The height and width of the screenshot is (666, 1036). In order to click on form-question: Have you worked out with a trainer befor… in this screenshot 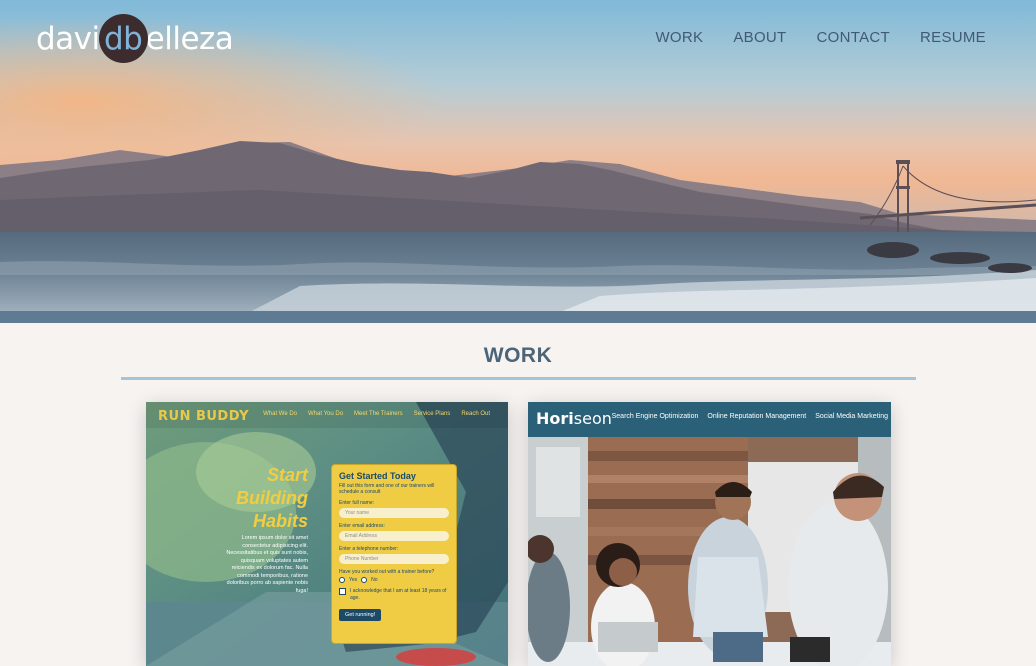, I will do `click(387, 572)`.